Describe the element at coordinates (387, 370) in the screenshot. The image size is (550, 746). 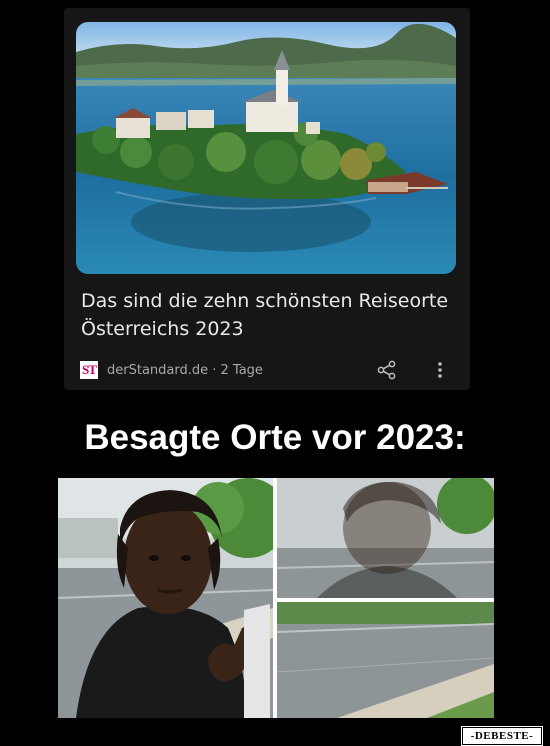
I see `share-icon` at that location.